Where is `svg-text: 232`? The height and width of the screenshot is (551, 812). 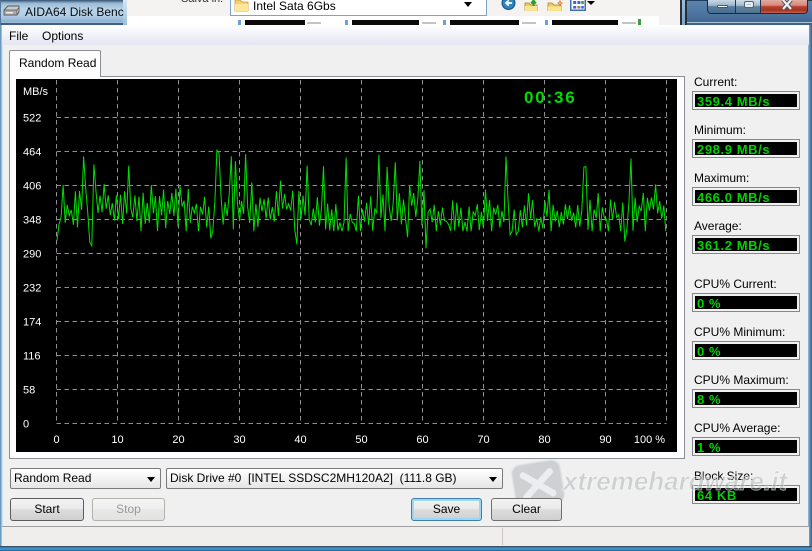 svg-text: 232 is located at coordinates (32, 289).